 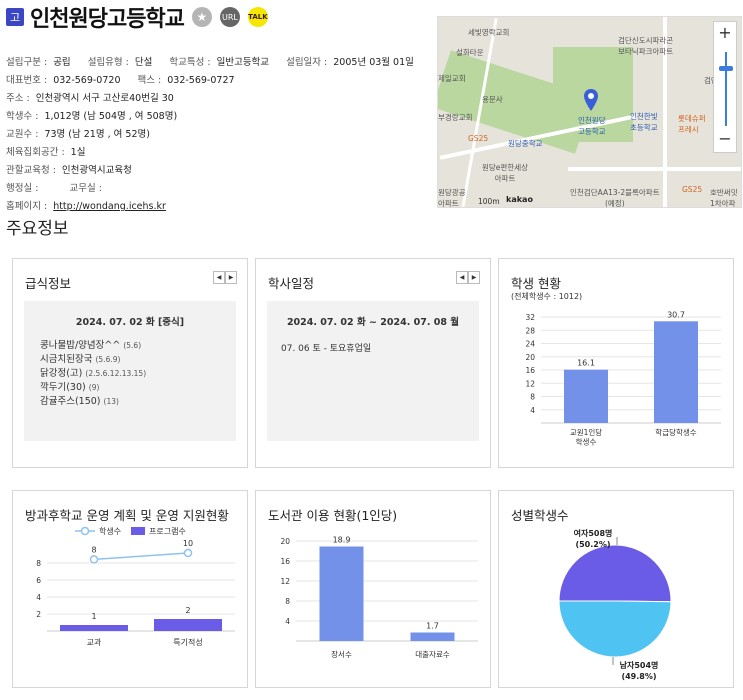 What do you see at coordinates (675, 432) in the screenshot?
I see `x-tick-label: 학급당학생수` at bounding box center [675, 432].